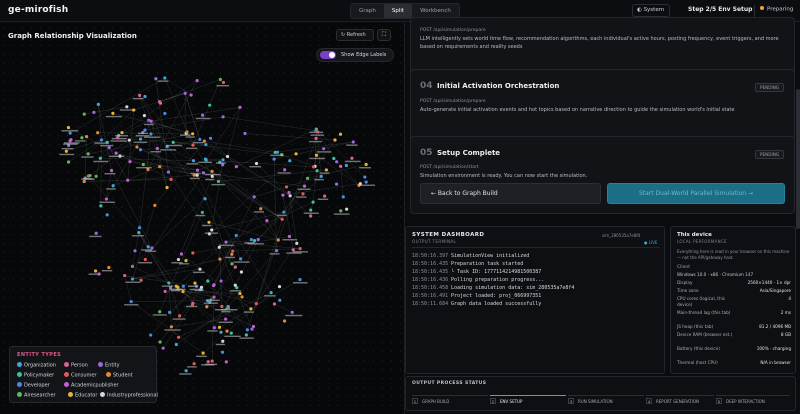  I want to click on toggle-switch, so click(328, 55).